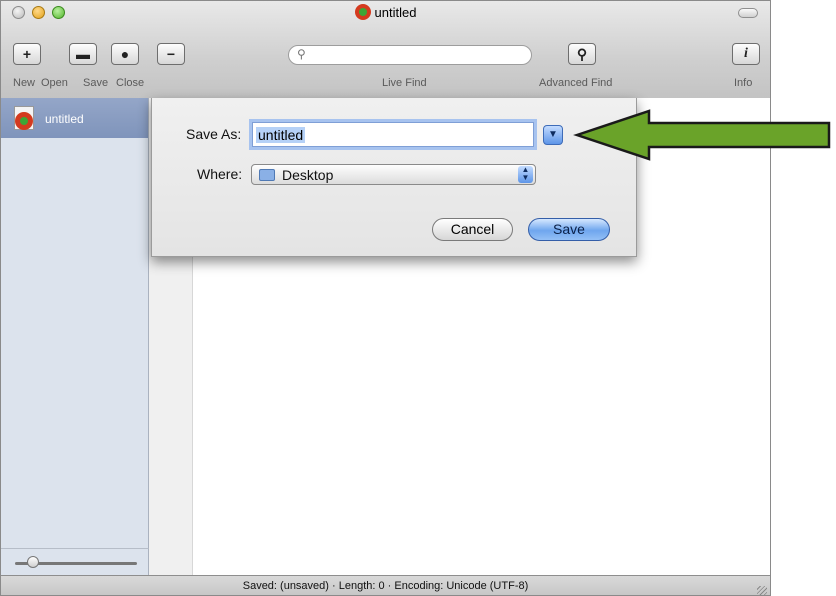 This screenshot has width=836, height=596. I want to click on location-value: Desktop, so click(308, 175).